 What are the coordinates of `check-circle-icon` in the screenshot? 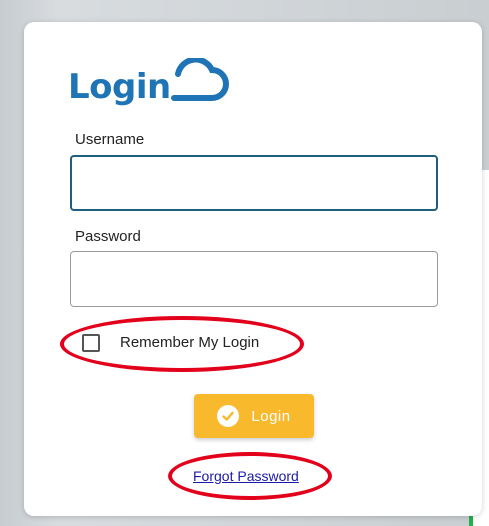 It's located at (228, 416).